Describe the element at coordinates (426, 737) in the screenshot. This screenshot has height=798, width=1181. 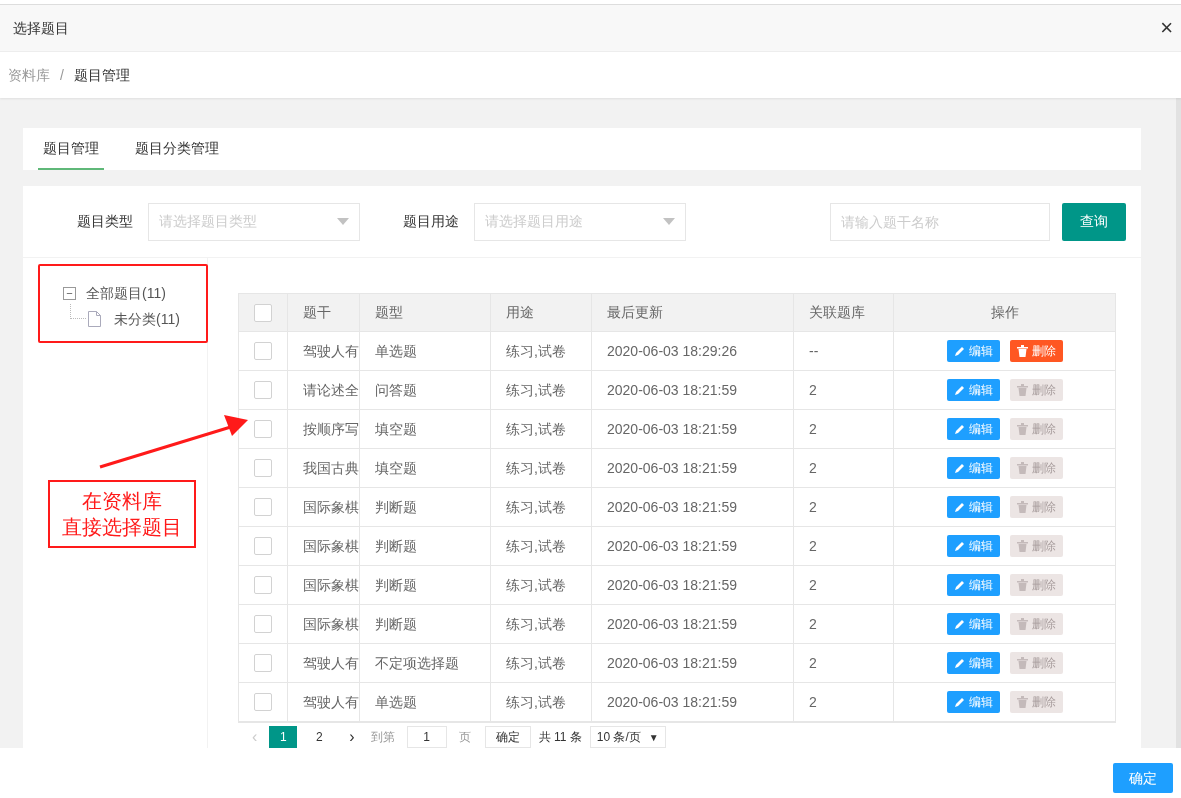
I see `page-number-field: 1` at that location.